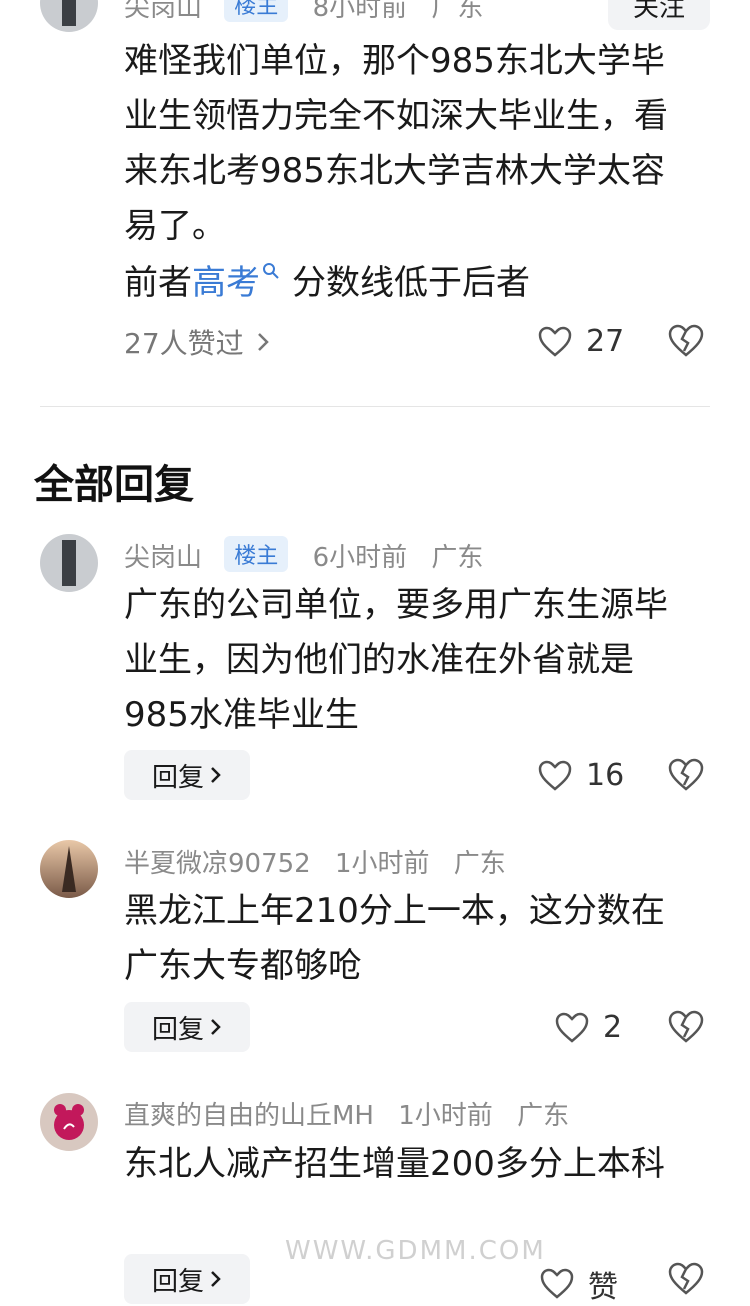  I want to click on comment-text: 广东的公司单位，要多用广东生源毕业生，因为他们的水准在外省就是985水准毕业生, so click(396, 660).